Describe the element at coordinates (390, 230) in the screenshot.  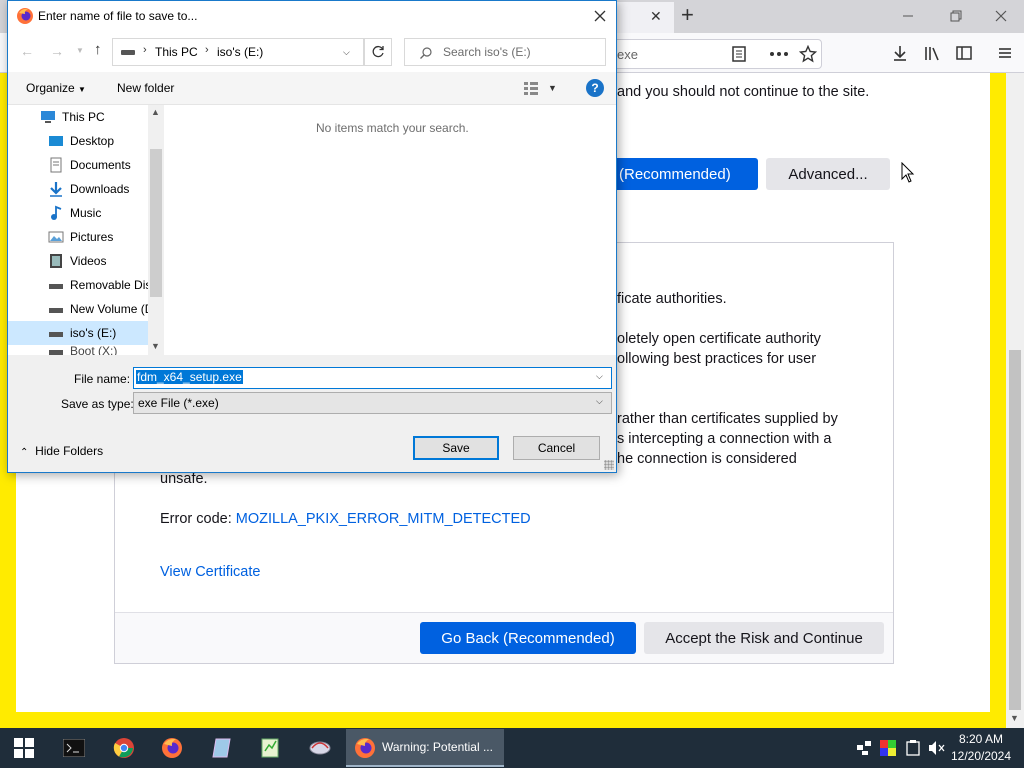
I see `file-list-pane: No items match your search.` at that location.